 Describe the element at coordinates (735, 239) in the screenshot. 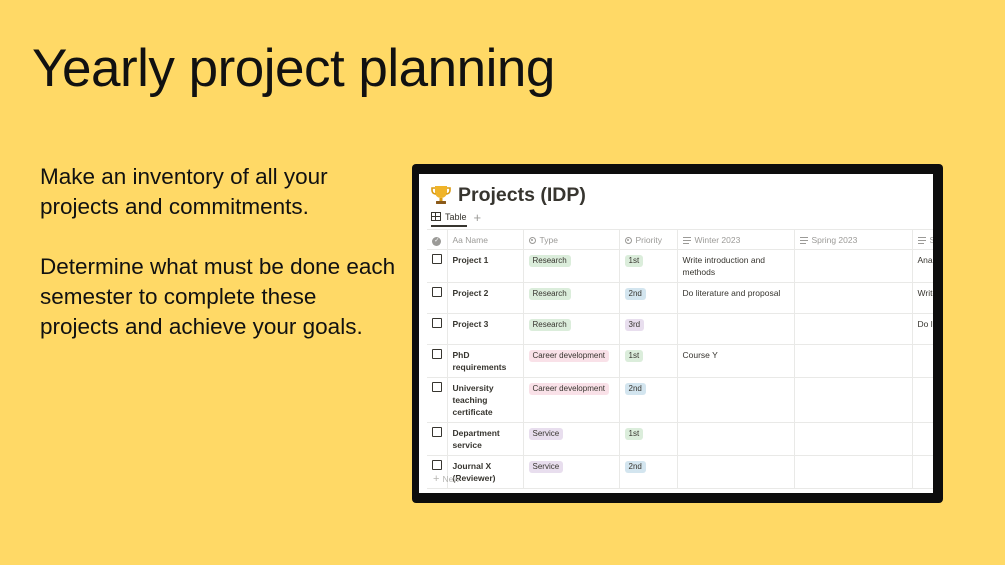

I see `column-header-winter-2023: Winter 2023` at that location.